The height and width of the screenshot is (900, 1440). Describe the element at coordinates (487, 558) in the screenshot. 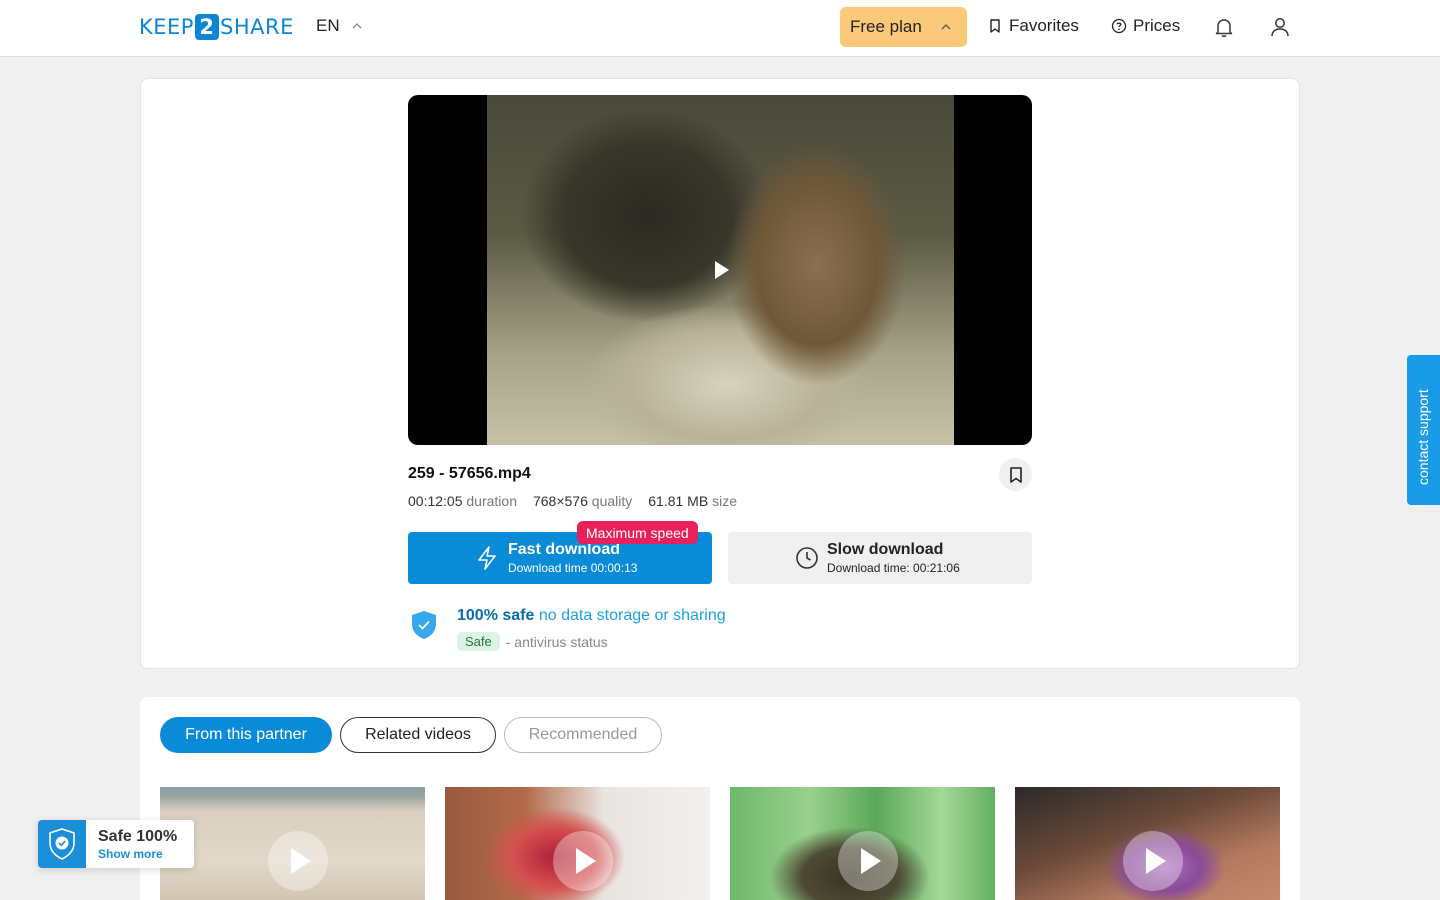

I see `lightning-icon` at that location.